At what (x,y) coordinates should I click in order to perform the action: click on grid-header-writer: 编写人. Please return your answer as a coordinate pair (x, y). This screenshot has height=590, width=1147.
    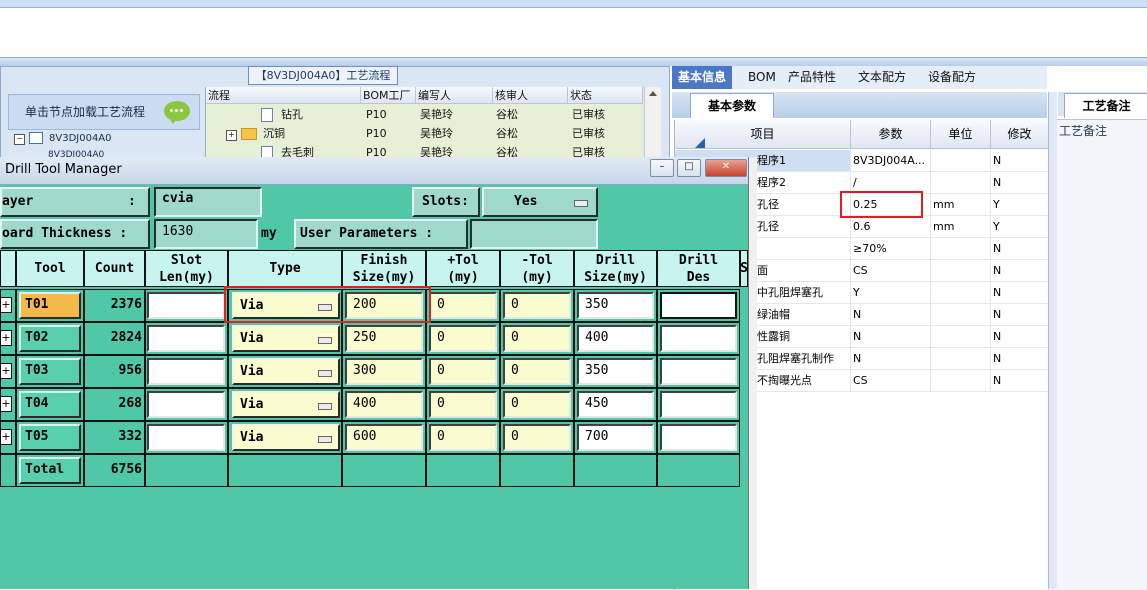
    Looking at the image, I should click on (454, 95).